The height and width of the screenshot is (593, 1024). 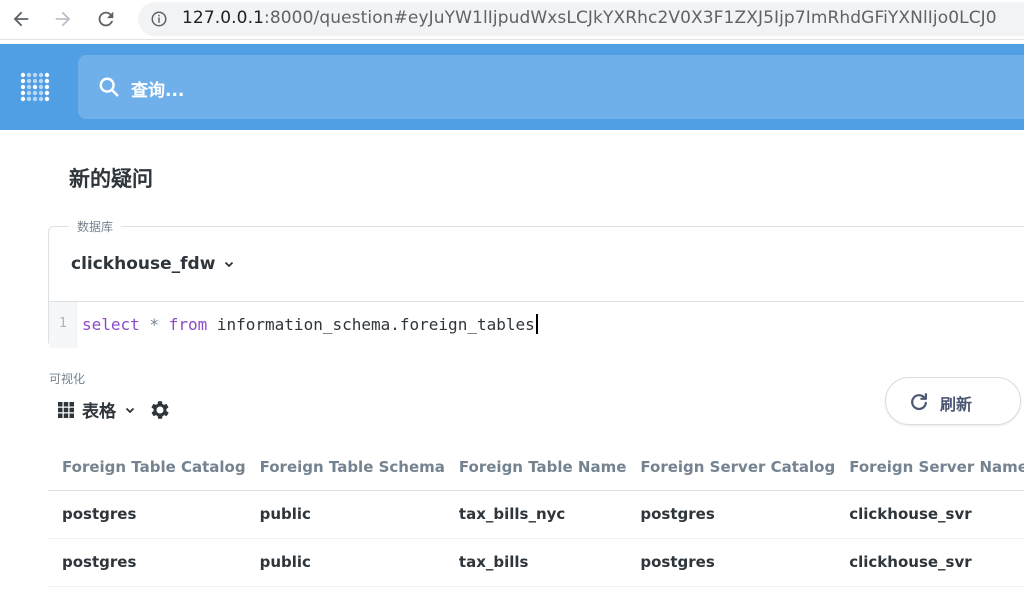 I want to click on refresh-button: 刷新, so click(x=953, y=401).